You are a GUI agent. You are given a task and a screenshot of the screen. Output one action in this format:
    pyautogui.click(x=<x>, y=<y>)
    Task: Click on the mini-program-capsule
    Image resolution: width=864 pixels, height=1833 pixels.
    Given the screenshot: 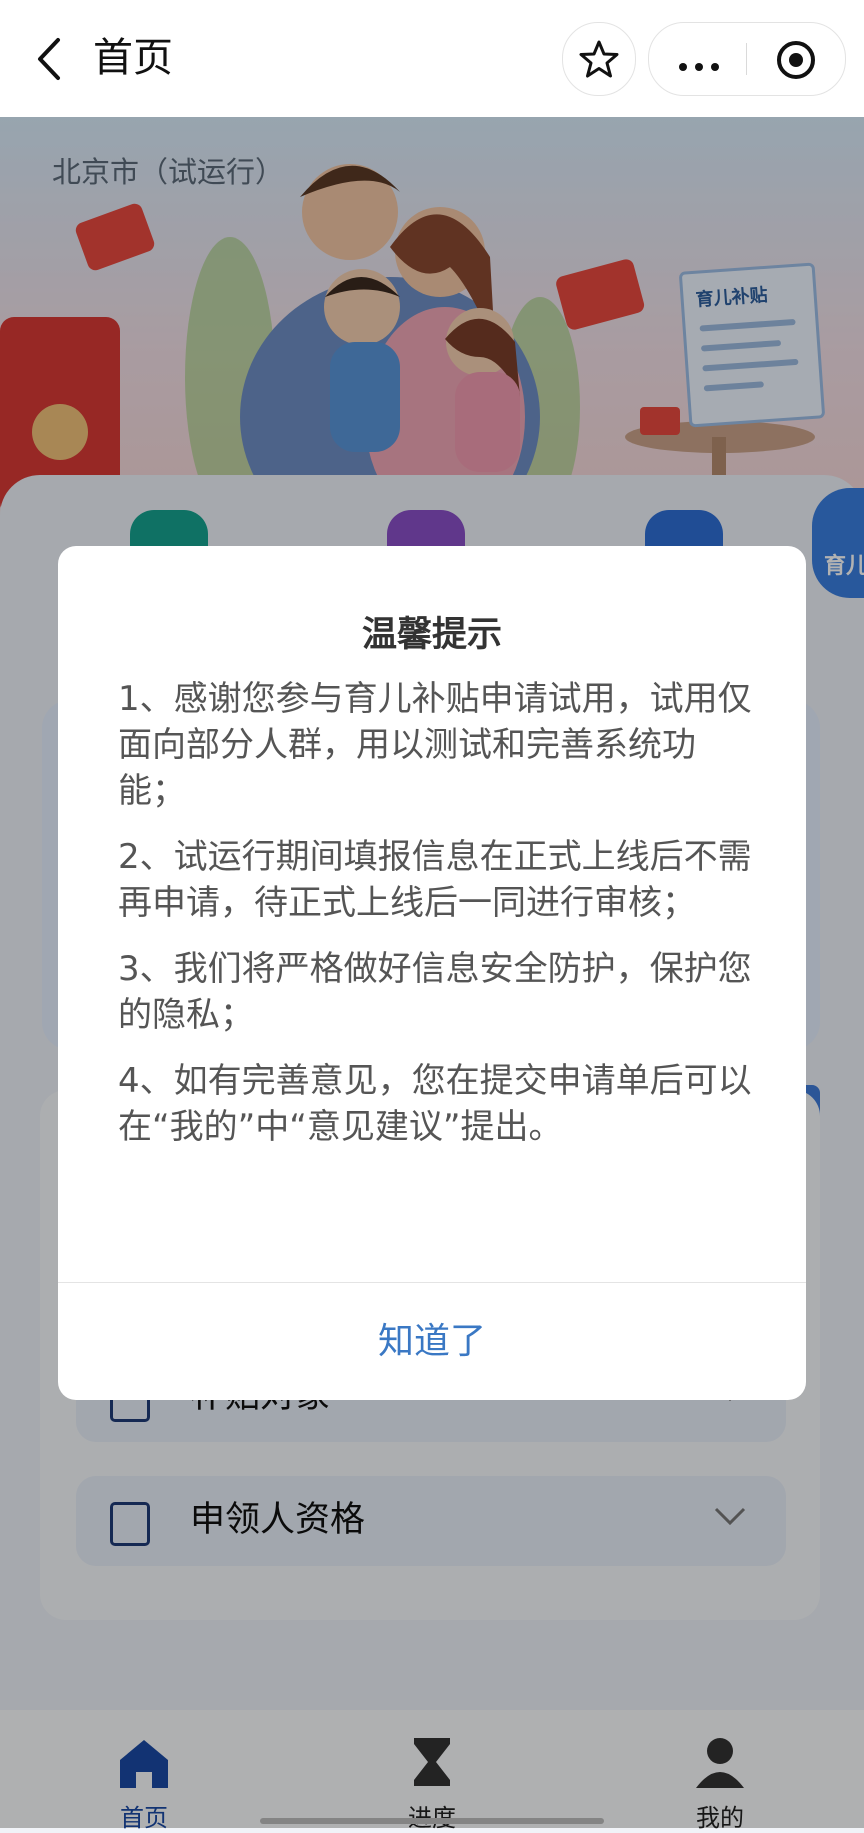 What is the action you would take?
    pyautogui.click(x=747, y=59)
    